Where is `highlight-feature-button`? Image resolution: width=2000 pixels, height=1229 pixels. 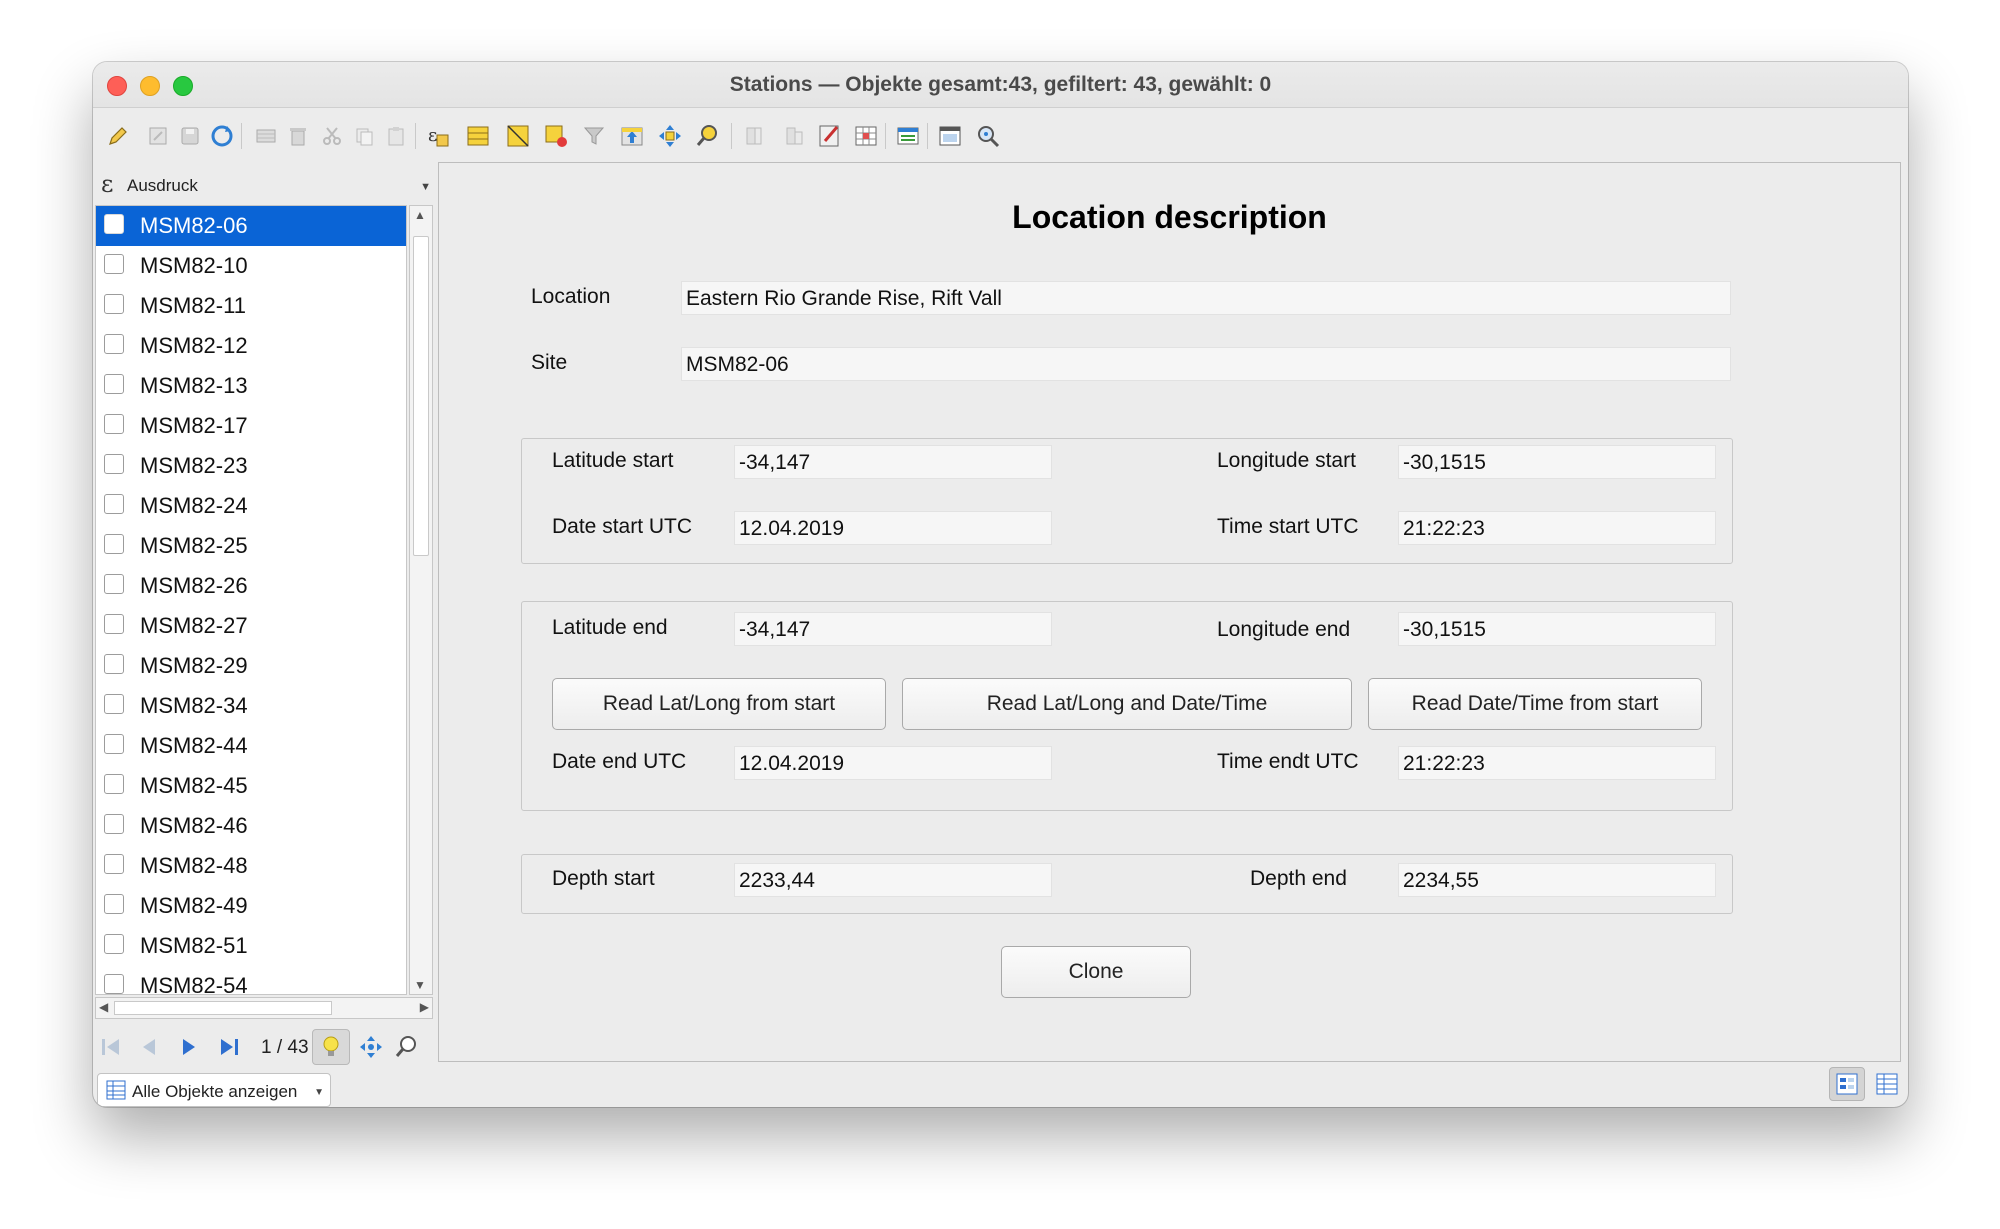 highlight-feature-button is located at coordinates (331, 1047).